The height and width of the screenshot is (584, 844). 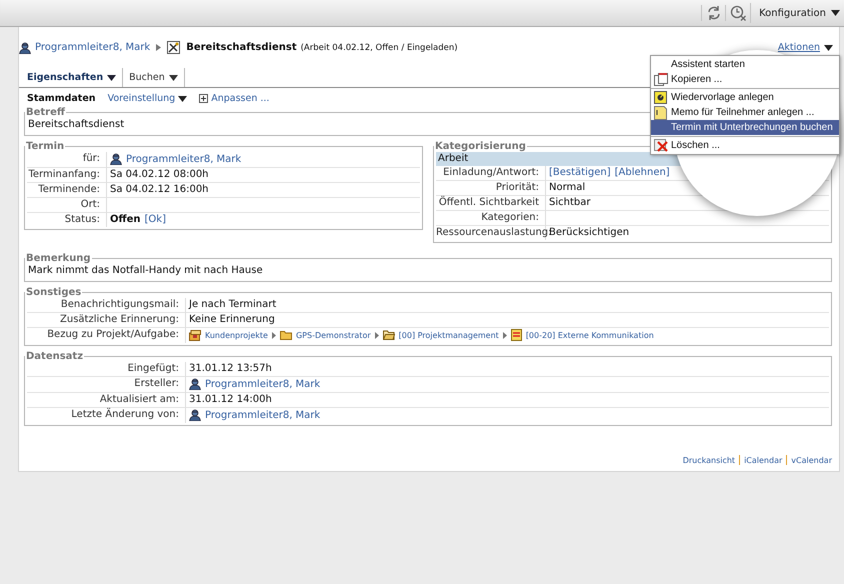 What do you see at coordinates (736, 13) in the screenshot?
I see `clock-cancel-icon` at bounding box center [736, 13].